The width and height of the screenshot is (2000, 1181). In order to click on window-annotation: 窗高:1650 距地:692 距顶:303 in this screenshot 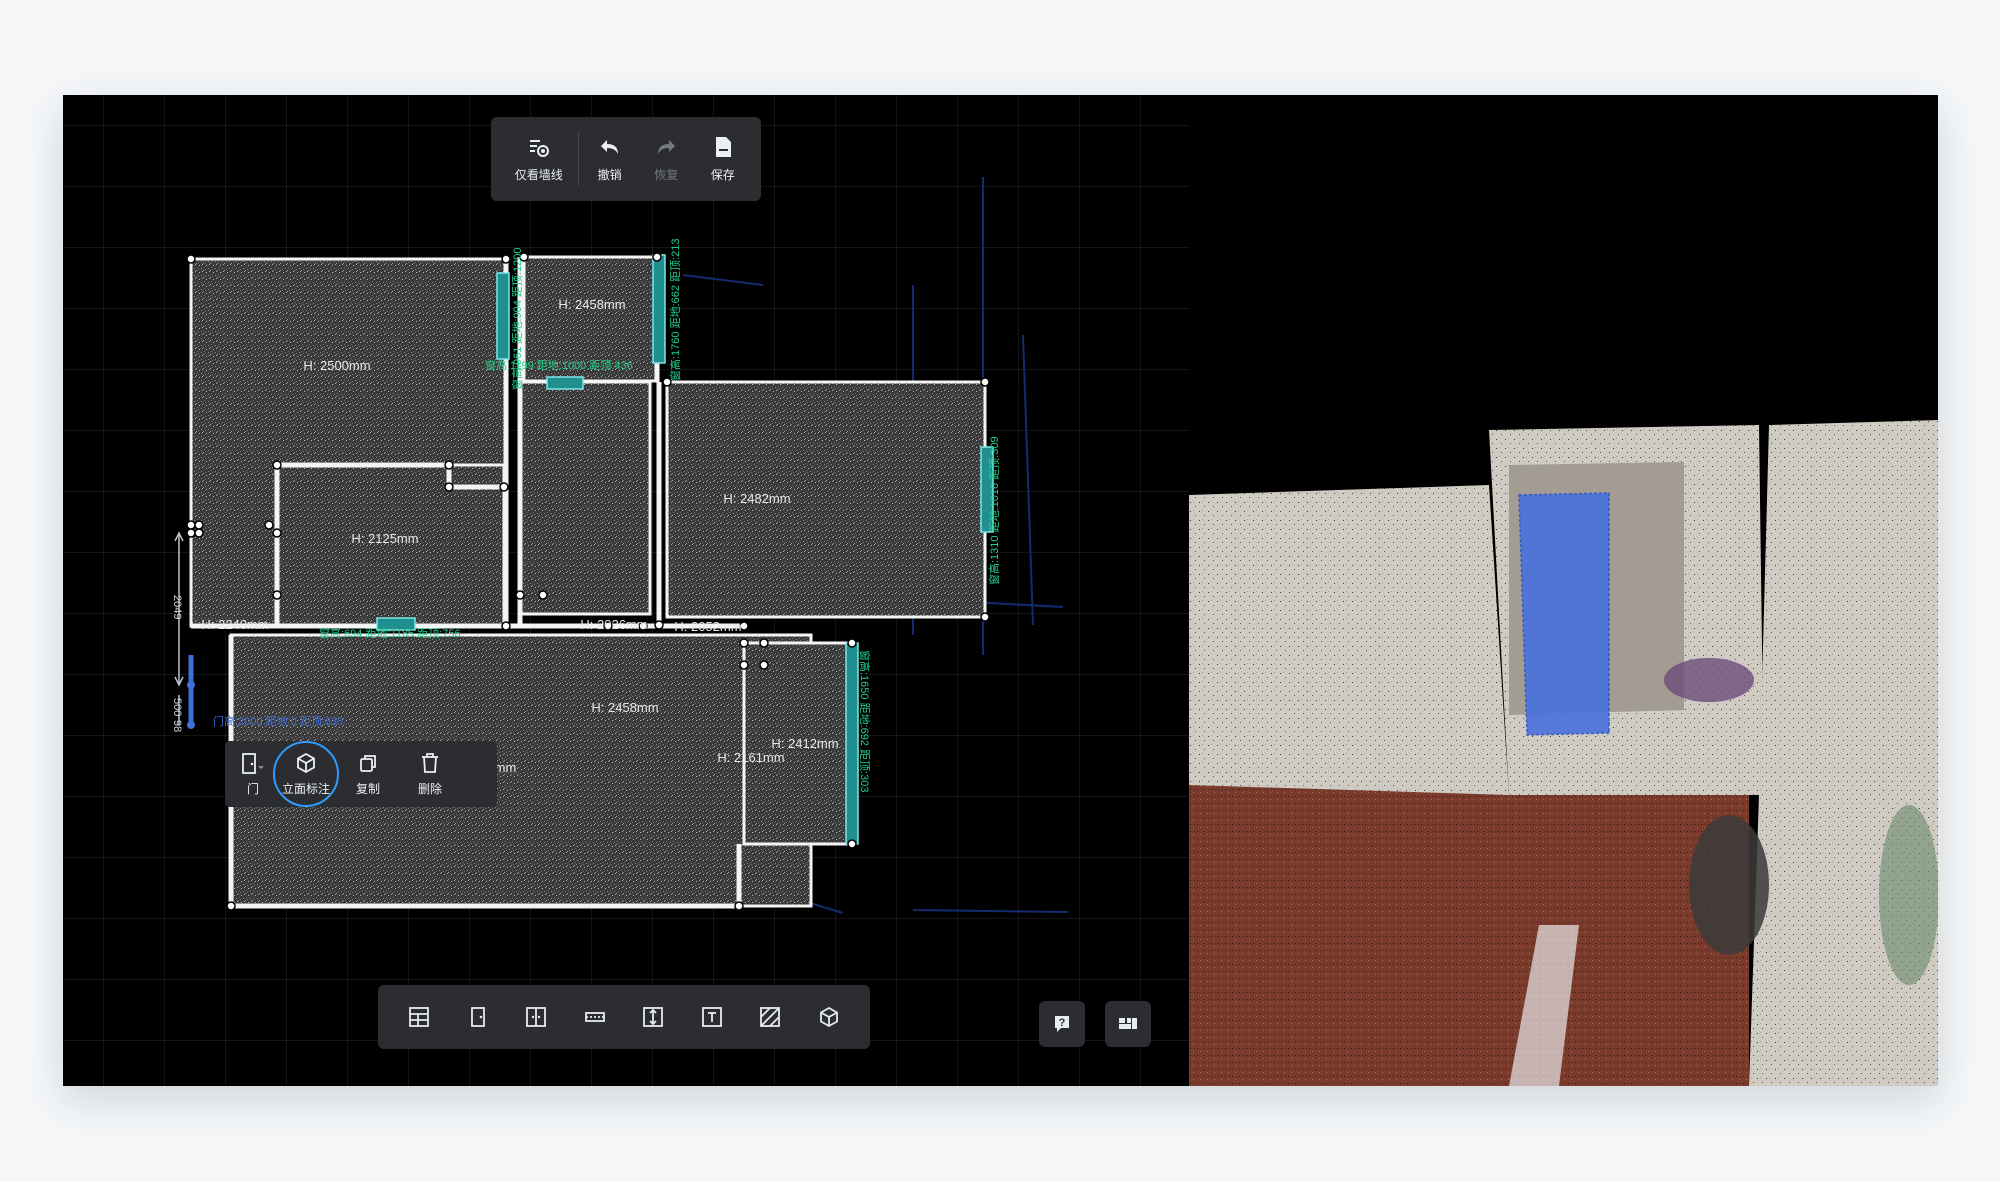, I will do `click(865, 721)`.